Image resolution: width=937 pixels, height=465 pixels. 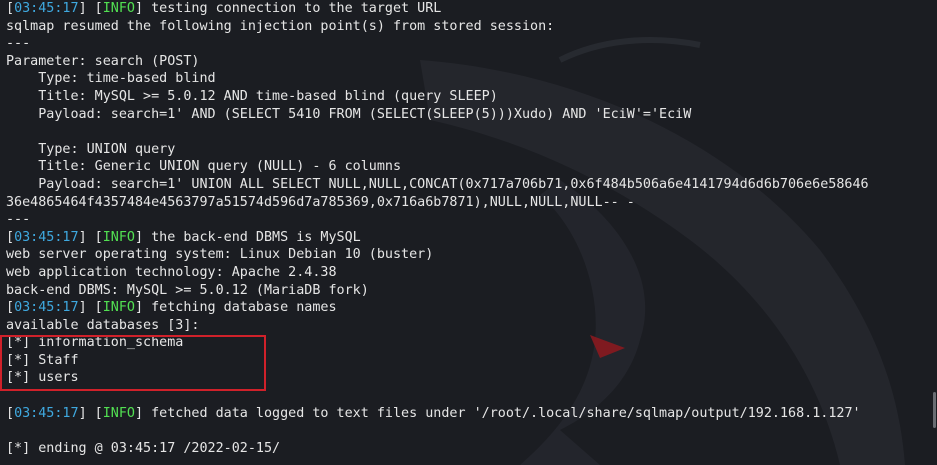 I want to click on log-text: Type: time-based blind, so click(x=111, y=79).